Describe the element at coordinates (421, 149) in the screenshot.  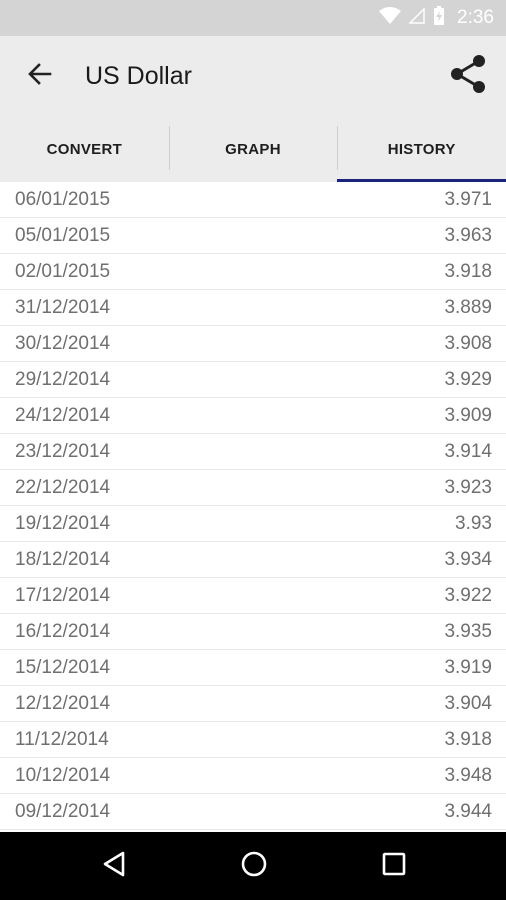
I see `tab-history: HISTORY` at that location.